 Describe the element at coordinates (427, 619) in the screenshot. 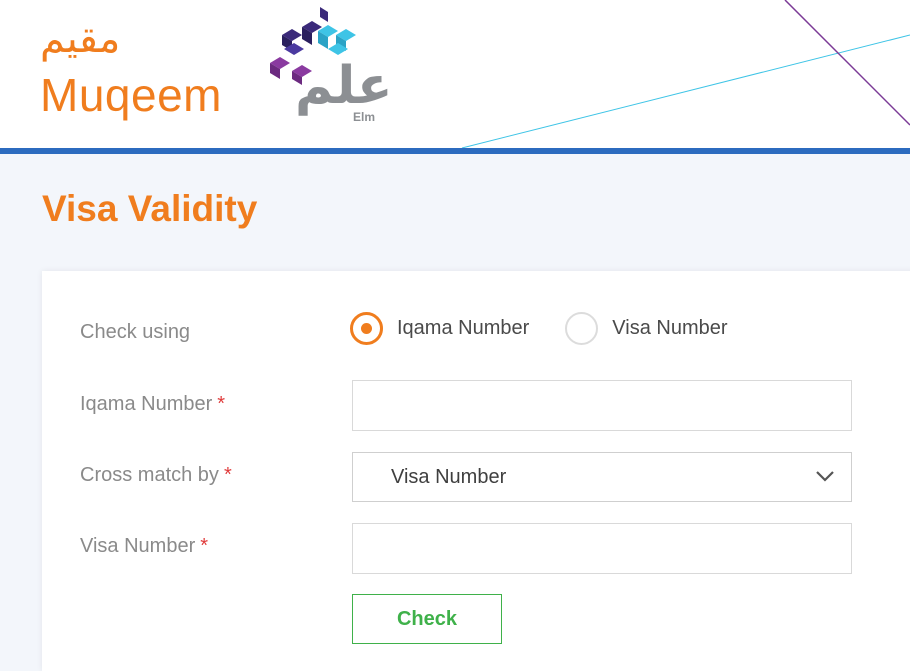

I see `check-button: Check` at that location.